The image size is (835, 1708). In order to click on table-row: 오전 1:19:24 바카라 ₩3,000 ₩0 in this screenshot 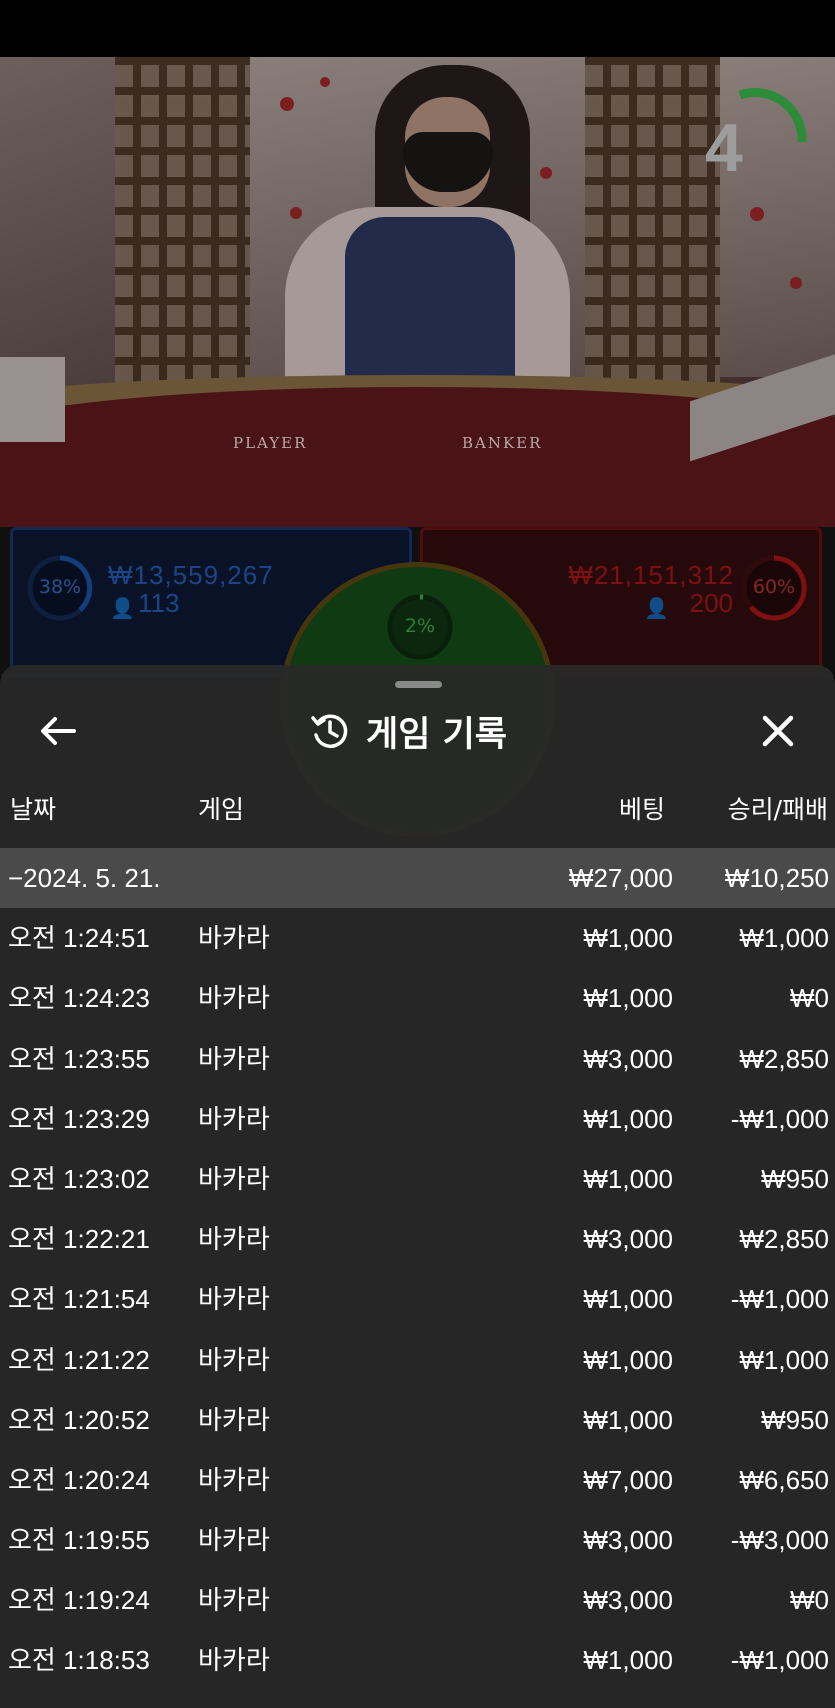, I will do `click(417, 1600)`.